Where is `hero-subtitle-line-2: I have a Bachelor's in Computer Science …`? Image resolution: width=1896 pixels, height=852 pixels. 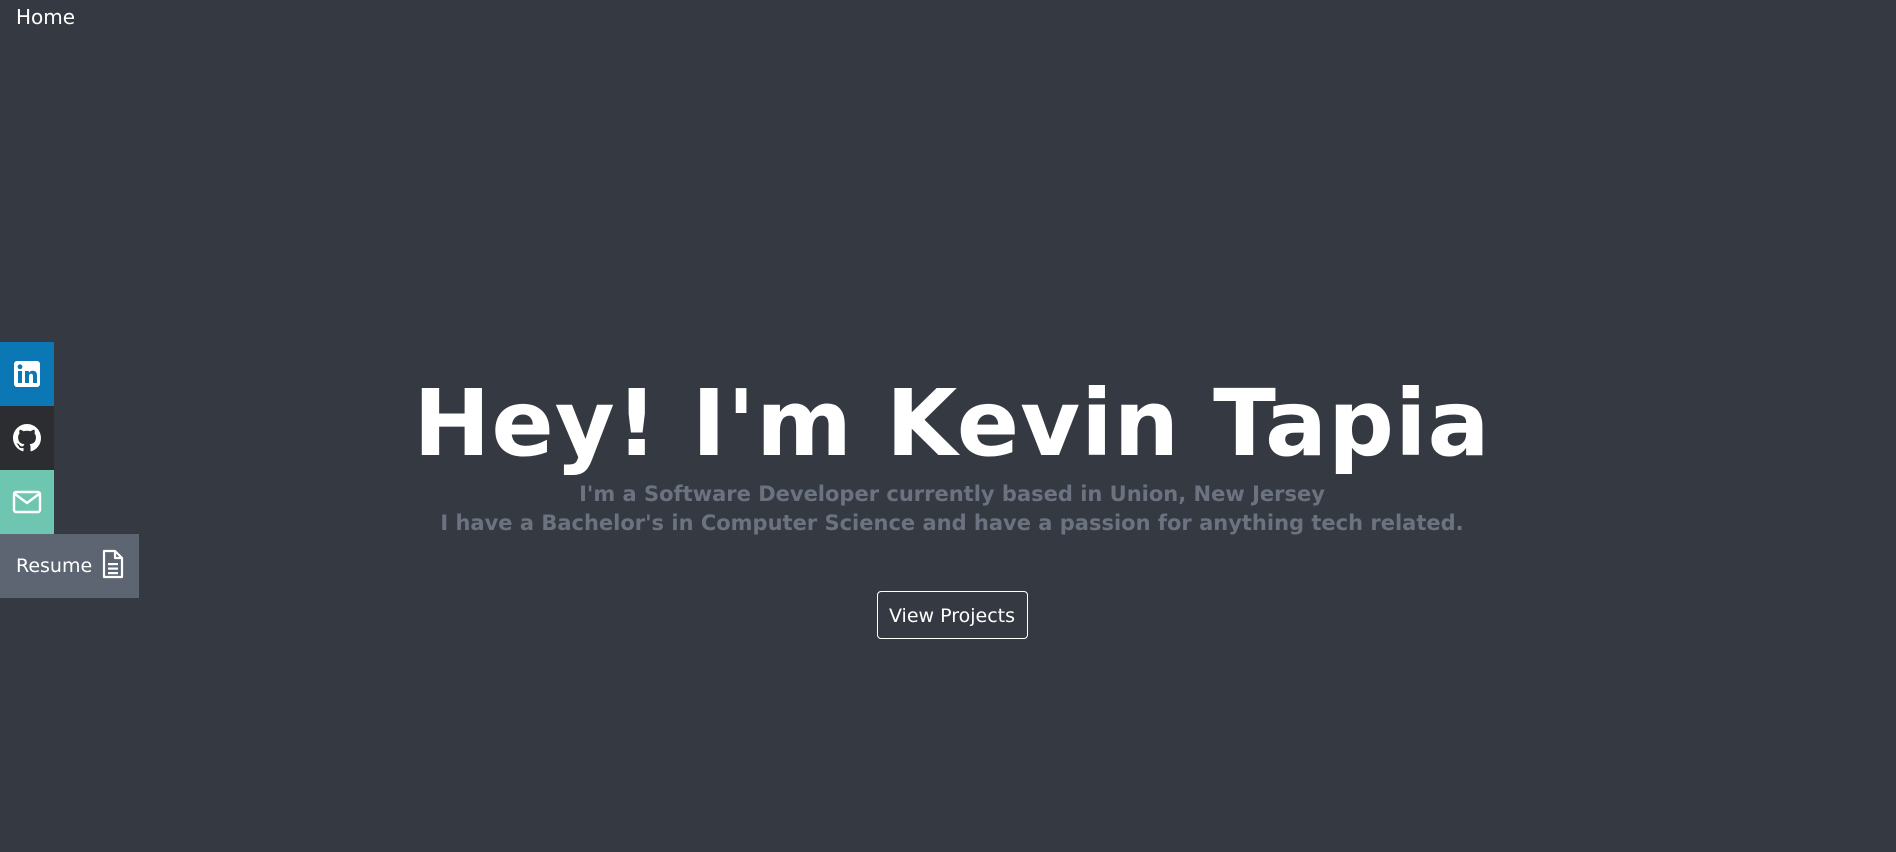
hero-subtitle-line-2: I have a Bachelor's in Computer Science … is located at coordinates (952, 523).